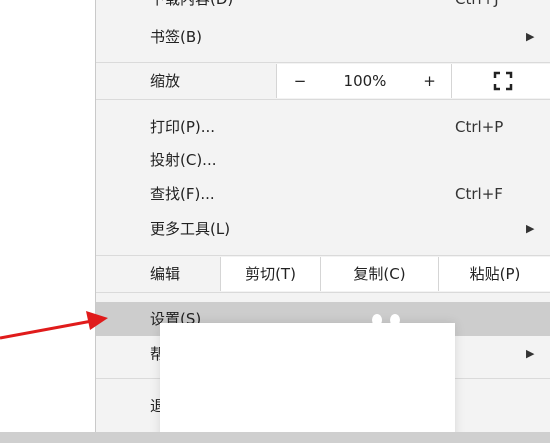 The width and height of the screenshot is (550, 443). Describe the element at coordinates (54, 325) in the screenshot. I see `annotation-arrow-icon` at that location.